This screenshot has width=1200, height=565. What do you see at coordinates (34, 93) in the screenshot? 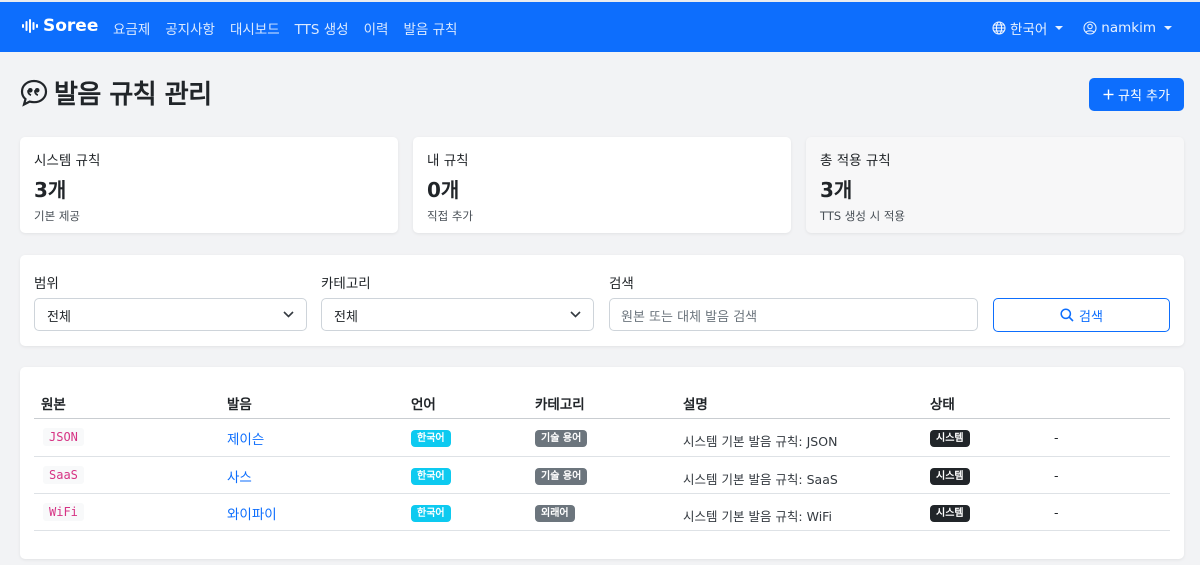
I see `chat-quote-icon` at bounding box center [34, 93].